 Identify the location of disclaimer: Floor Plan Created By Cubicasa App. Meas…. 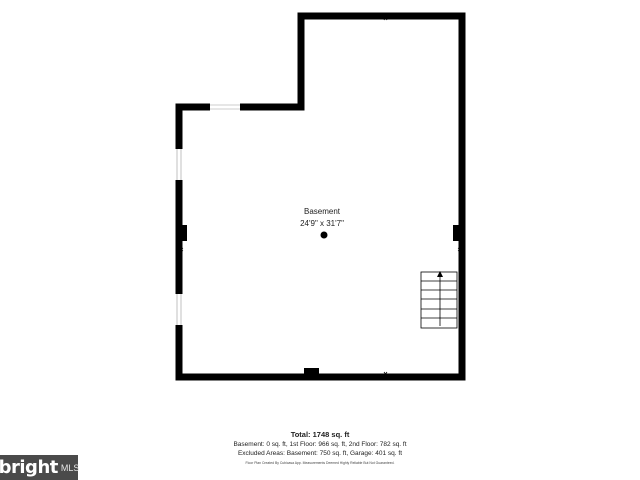
(320, 463).